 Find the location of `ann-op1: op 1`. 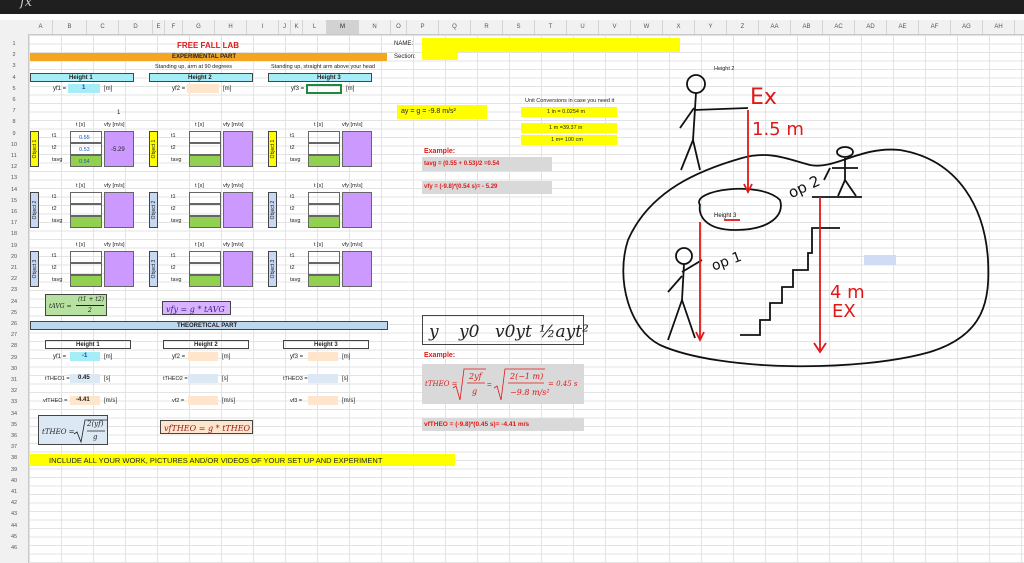

ann-op1: op 1 is located at coordinates (726, 262).